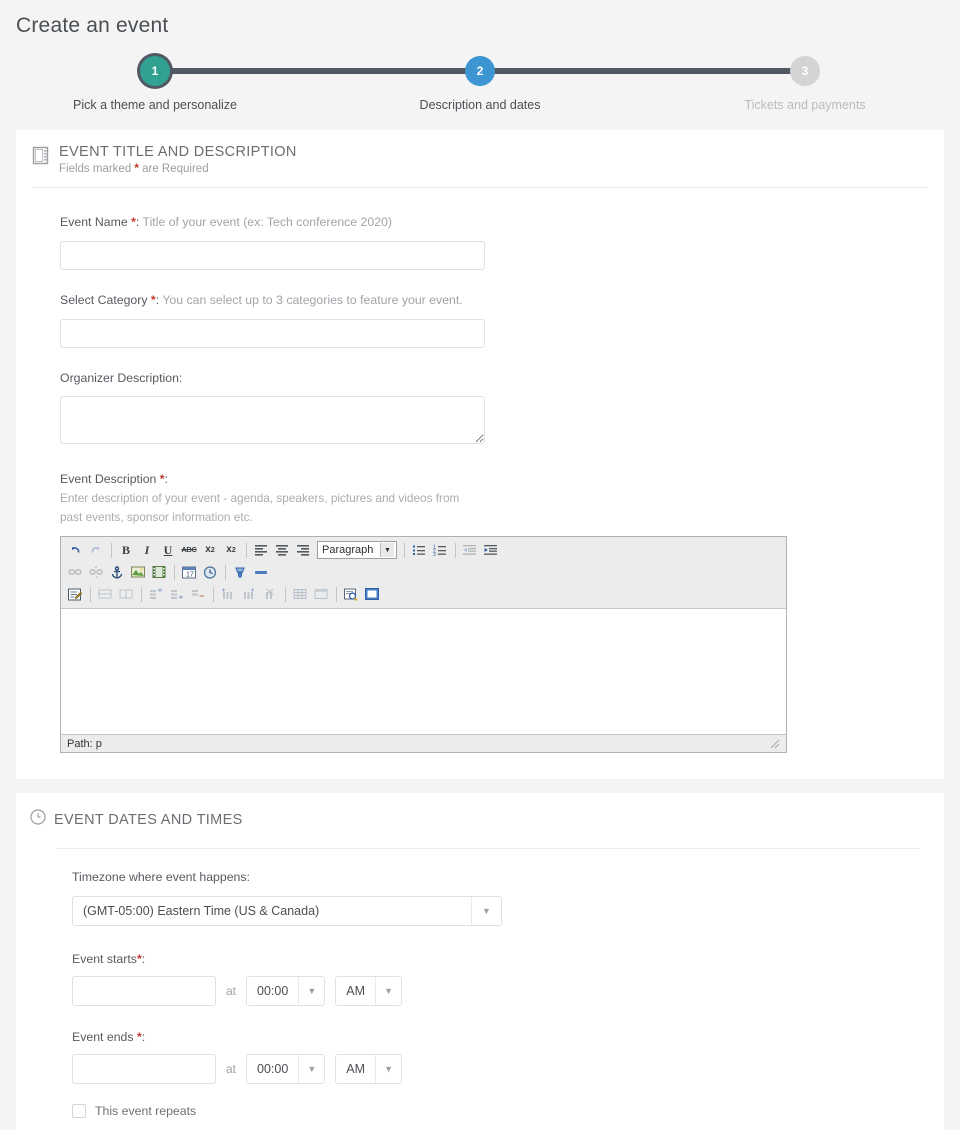 The height and width of the screenshot is (1130, 960). I want to click on insert-date-icon: 17, so click(189, 572).